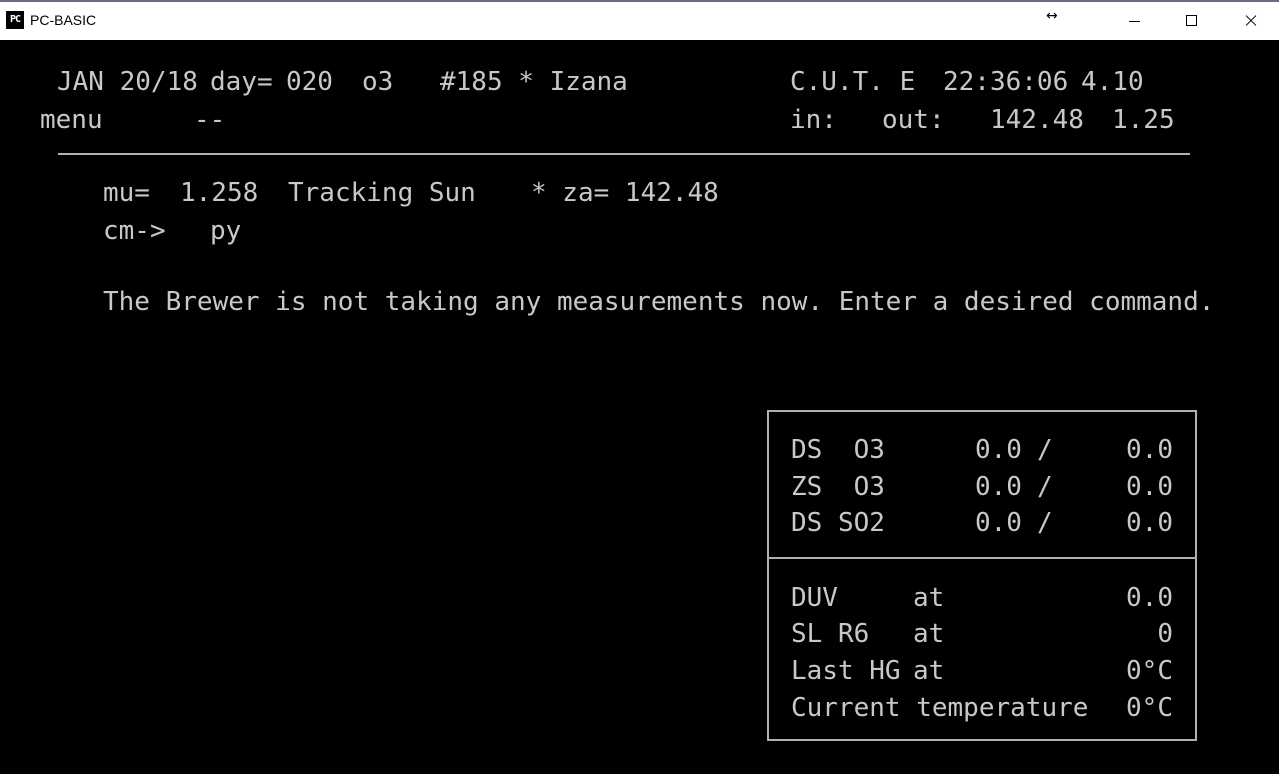 The image size is (1279, 774). What do you see at coordinates (940, 708) in the screenshot?
I see `current-temperature-label: Current temperature` at bounding box center [940, 708].